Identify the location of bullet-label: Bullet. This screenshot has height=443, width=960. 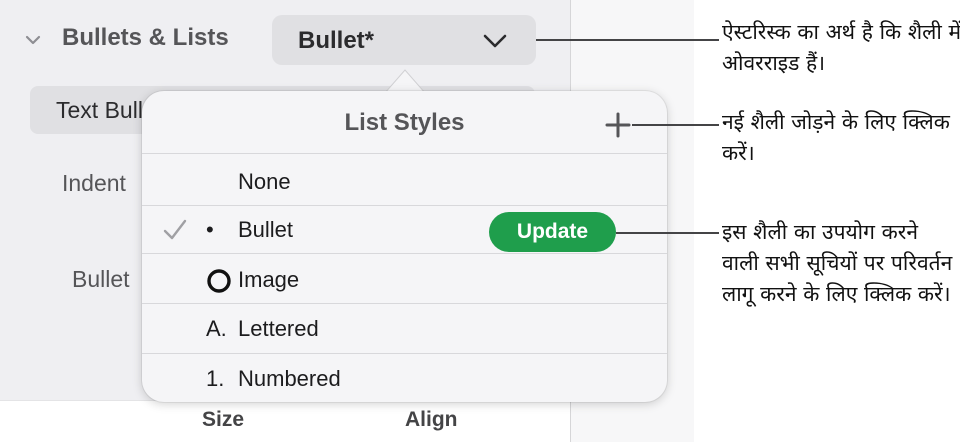
(101, 279).